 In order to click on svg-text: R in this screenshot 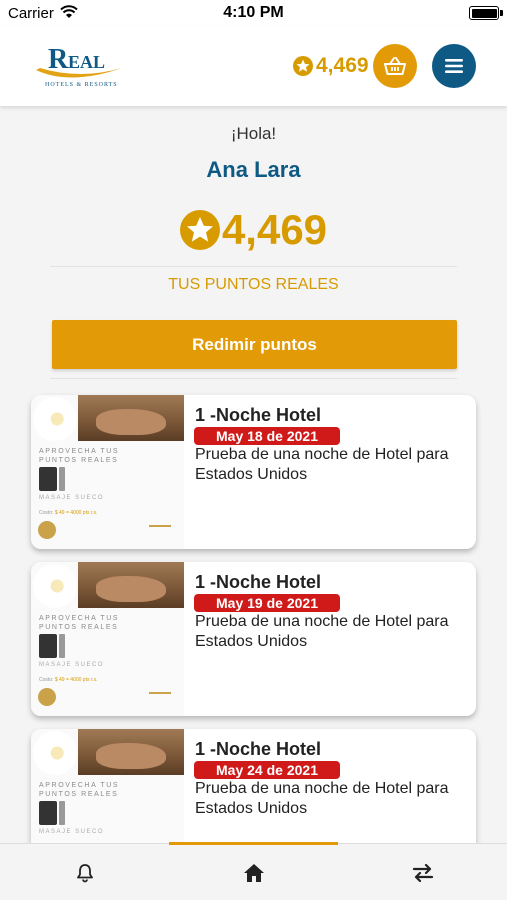, I will do `click(58, 59)`.